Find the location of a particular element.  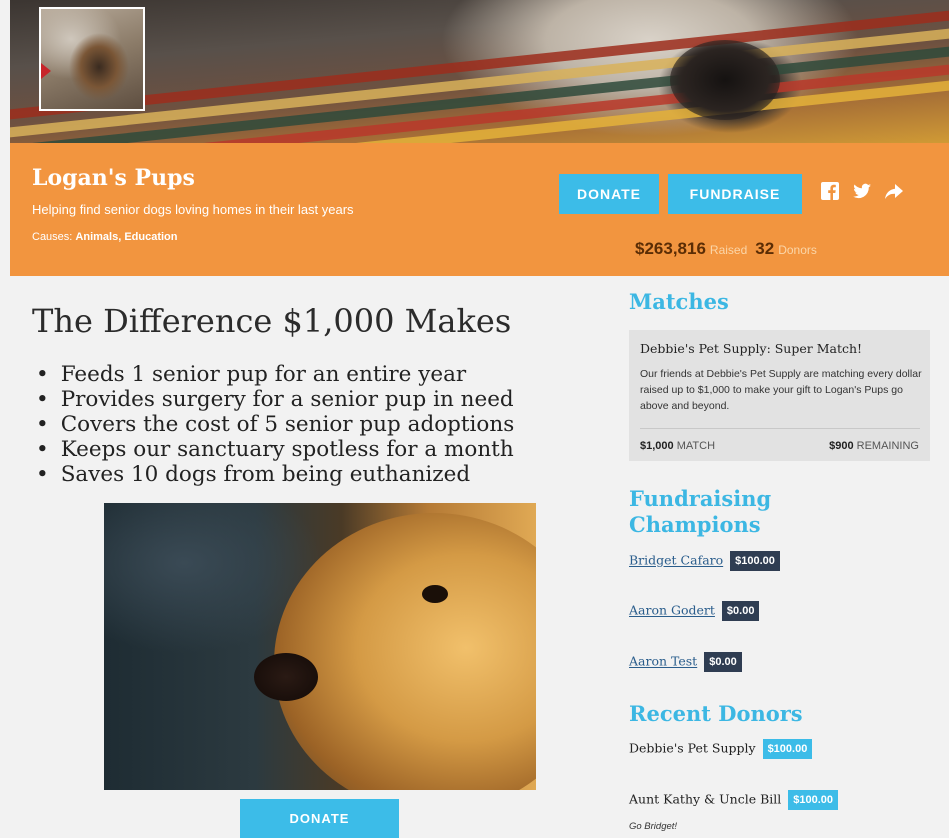

fundraise-button: FUNDRAISE is located at coordinates (735, 194).